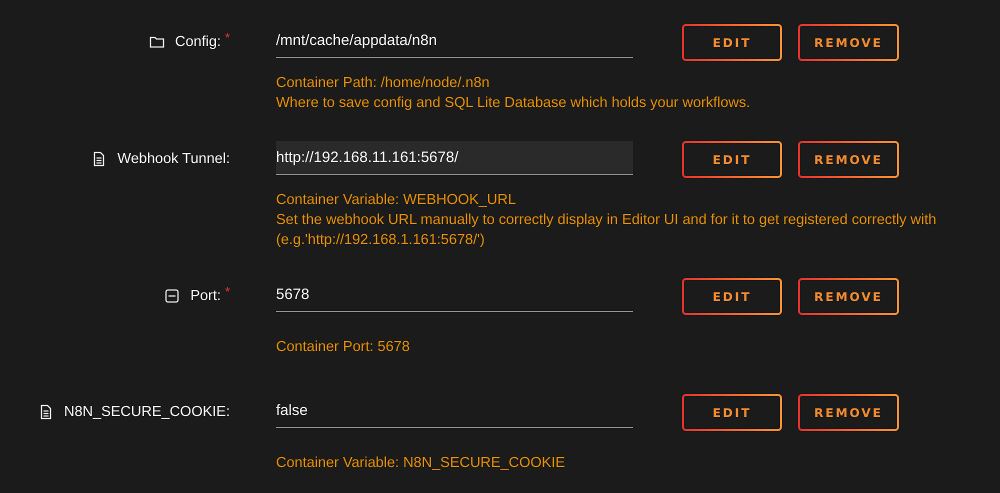 This screenshot has width=1000, height=493. What do you see at coordinates (454, 411) in the screenshot?
I see `value-field: false` at bounding box center [454, 411].